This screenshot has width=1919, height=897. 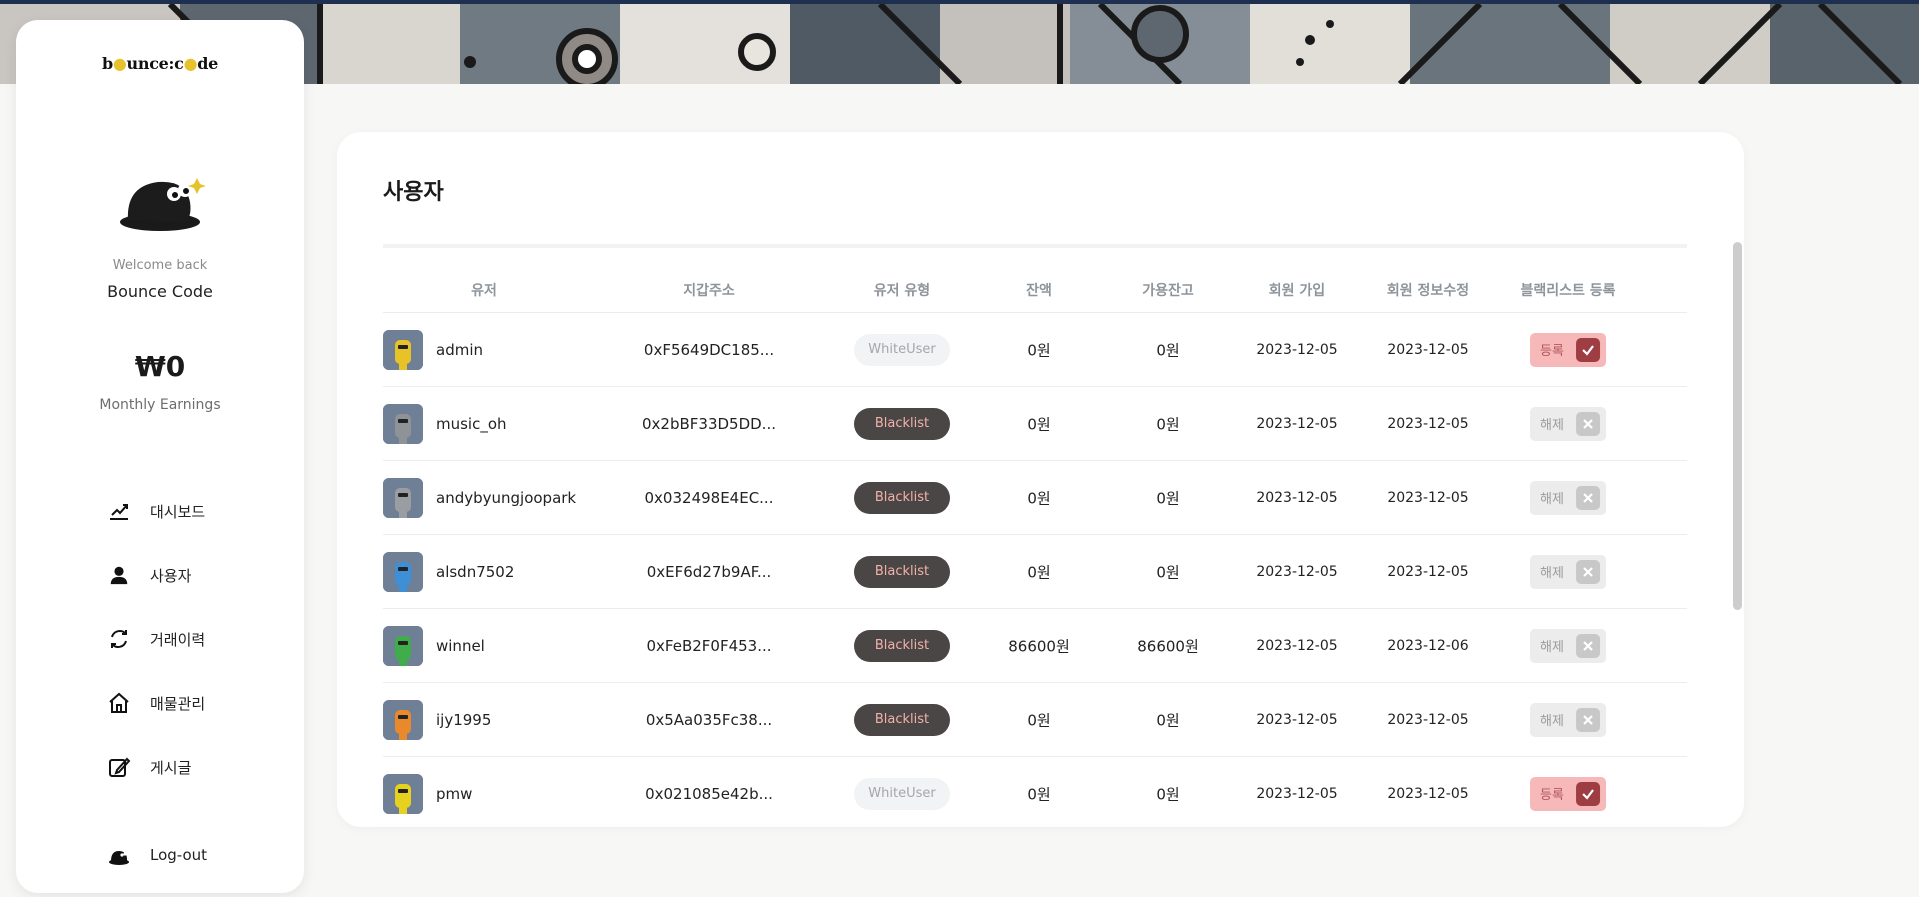 I want to click on balance-value: 86600원, so click(x=1039, y=646).